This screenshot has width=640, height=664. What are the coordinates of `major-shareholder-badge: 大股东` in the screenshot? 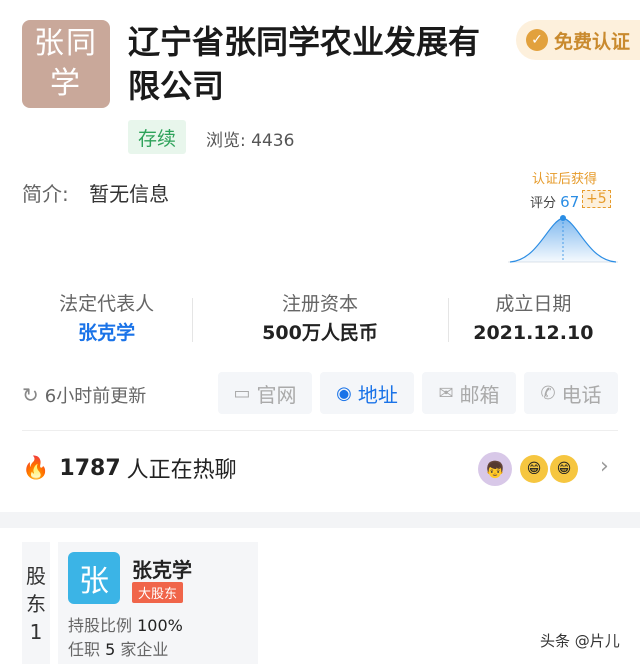 It's located at (158, 592).